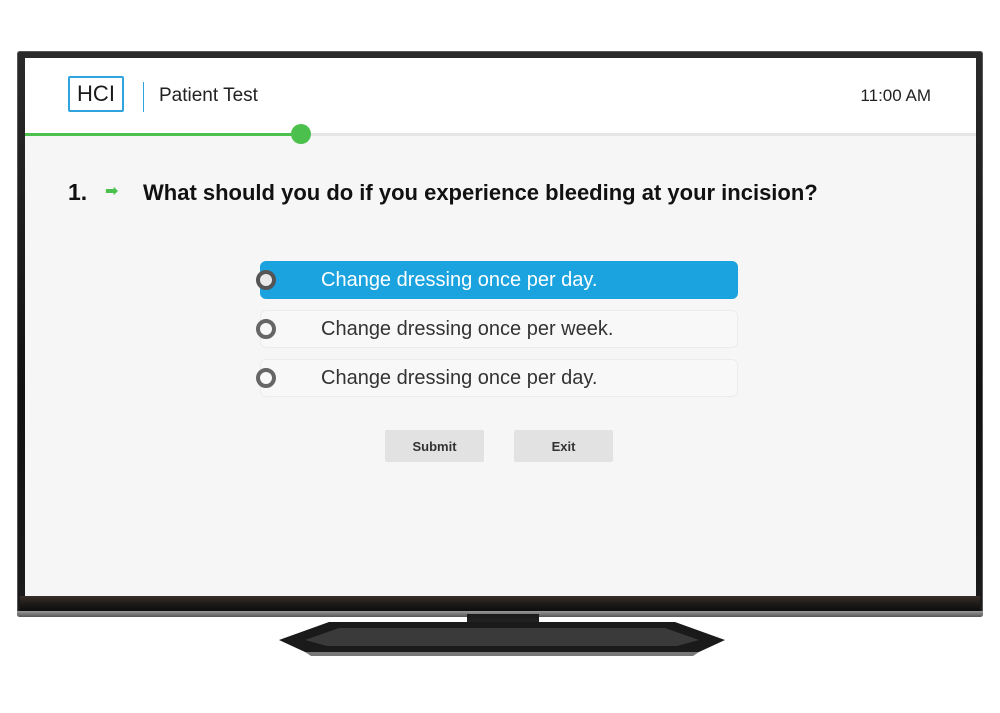 The image size is (1000, 713). Describe the element at coordinates (143, 97) in the screenshot. I see `header-divider` at that location.